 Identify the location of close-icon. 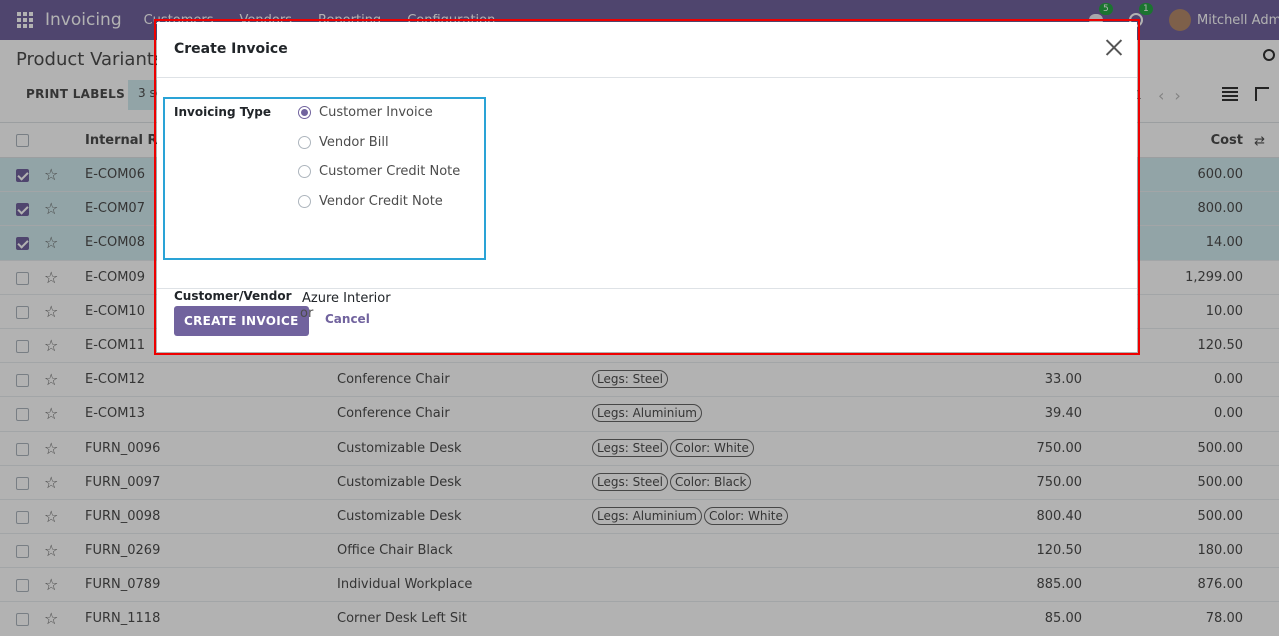
(1114, 48).